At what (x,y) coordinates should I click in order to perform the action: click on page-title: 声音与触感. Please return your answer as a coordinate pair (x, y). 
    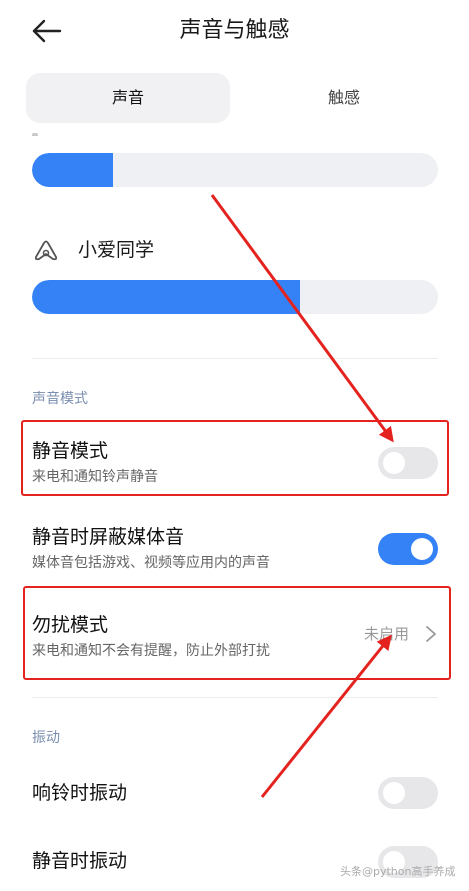
    Looking at the image, I should click on (234, 30).